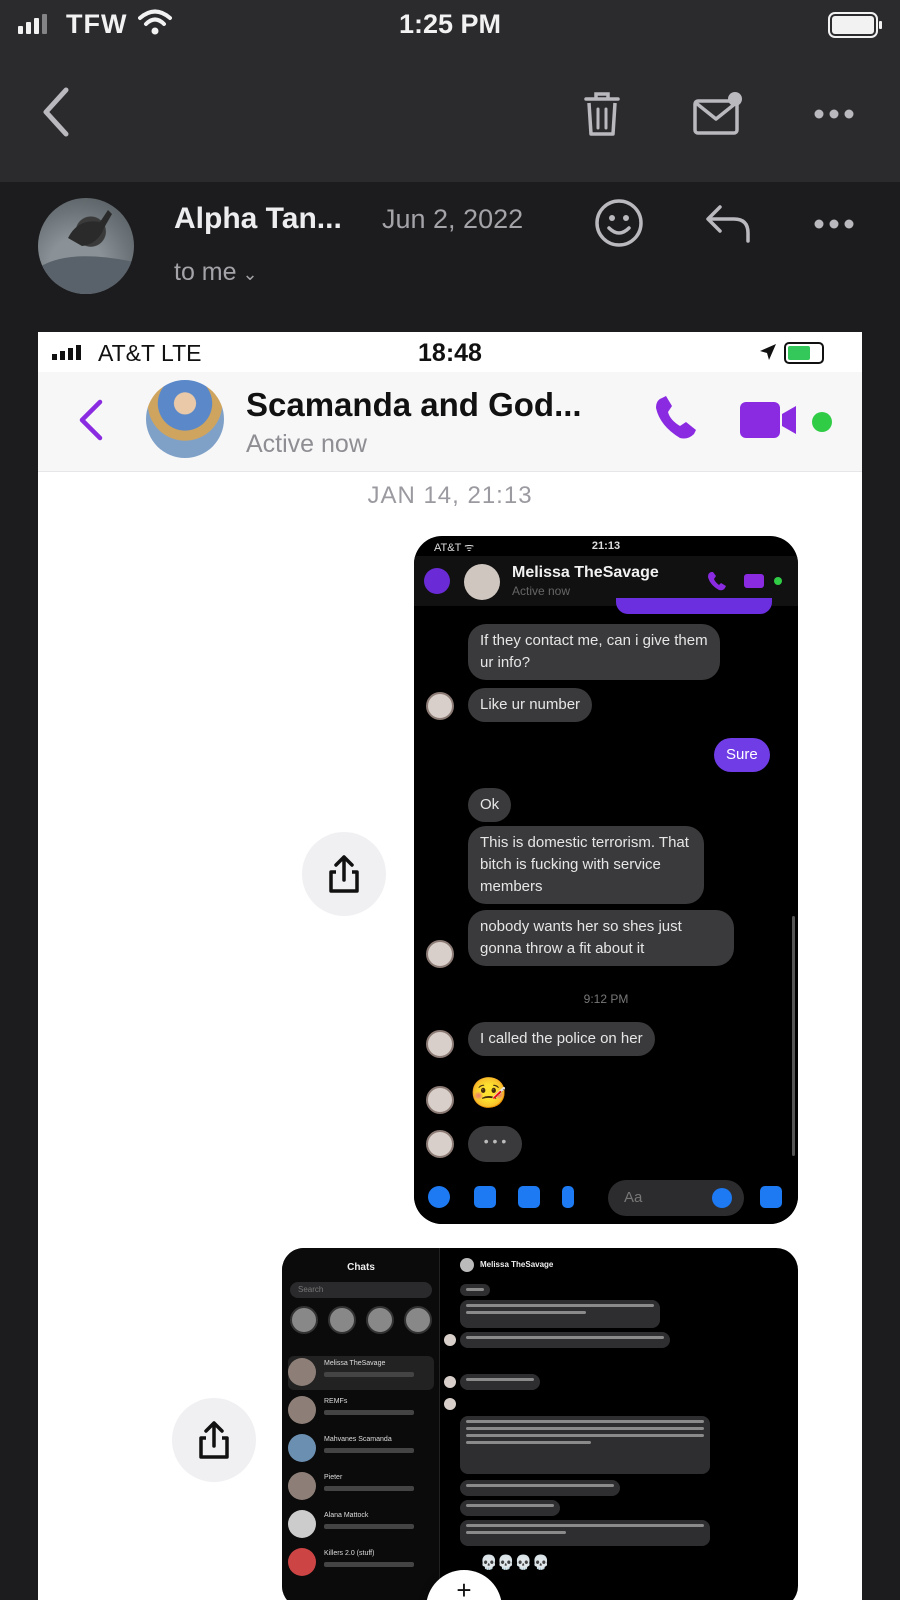 This screenshot has height=1600, width=900. What do you see at coordinates (482, 582) in the screenshot?
I see `contact-avatar` at bounding box center [482, 582].